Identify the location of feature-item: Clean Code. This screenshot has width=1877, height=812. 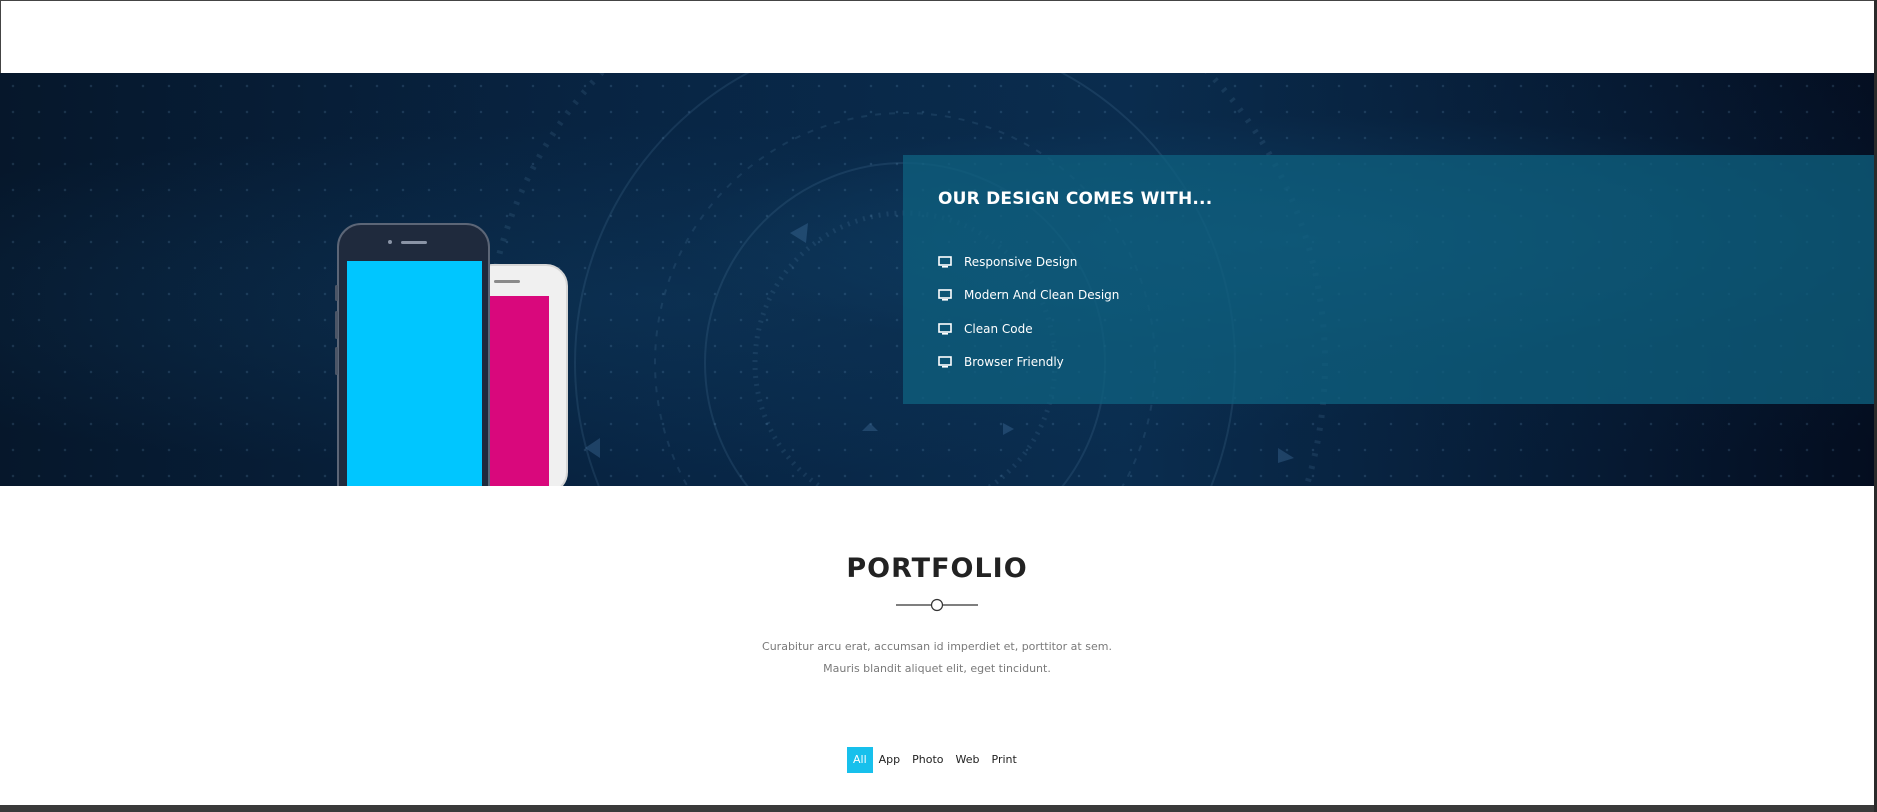
(1028, 329).